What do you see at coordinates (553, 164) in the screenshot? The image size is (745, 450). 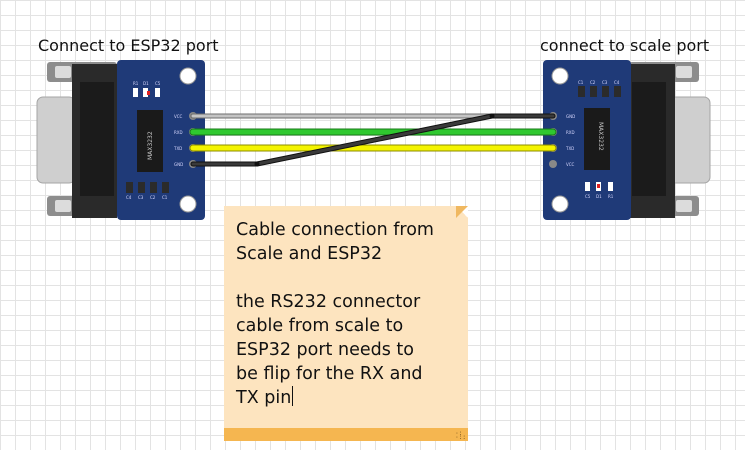 I see `pin-vcc` at bounding box center [553, 164].